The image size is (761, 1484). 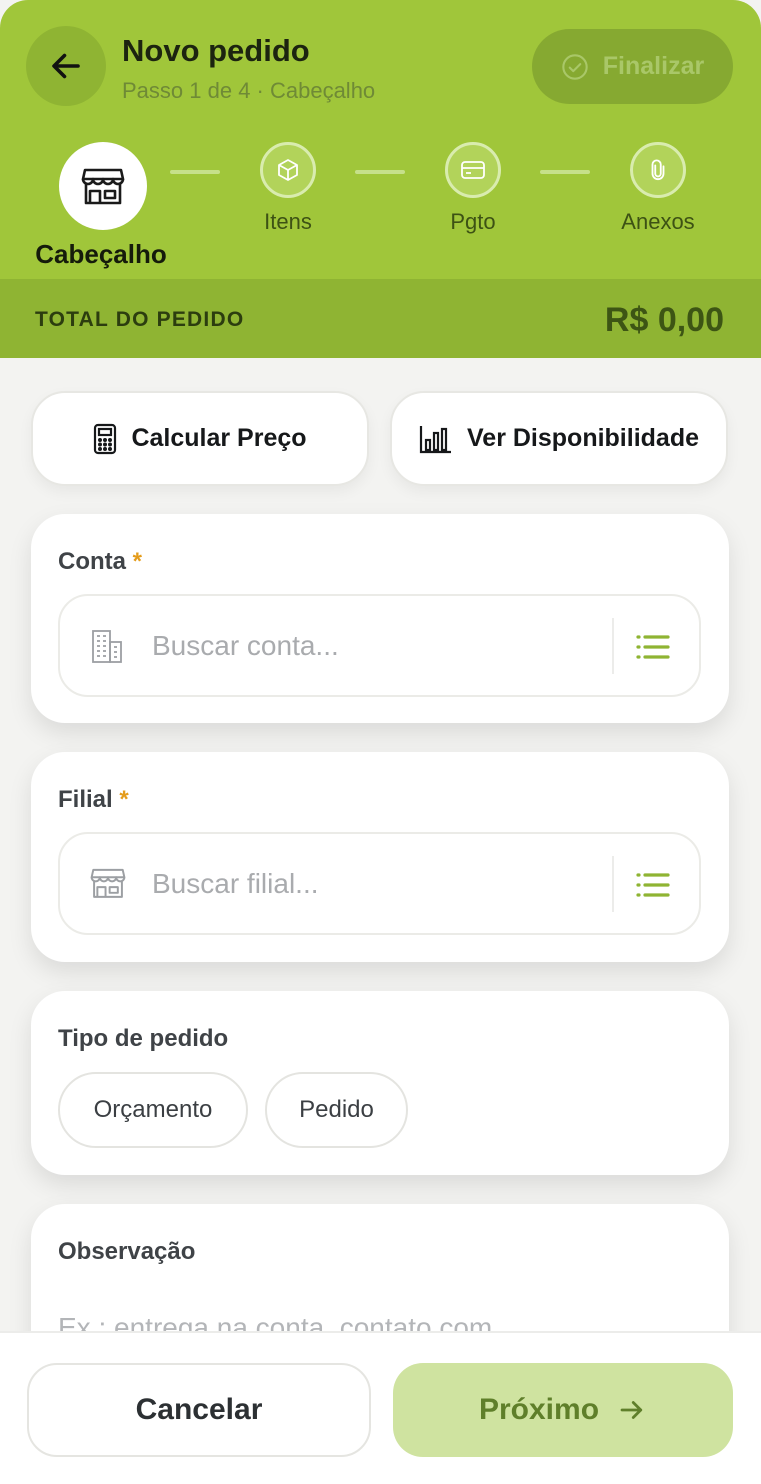 I want to click on total-label: TOTAL DO PEDIDO, so click(x=140, y=319).